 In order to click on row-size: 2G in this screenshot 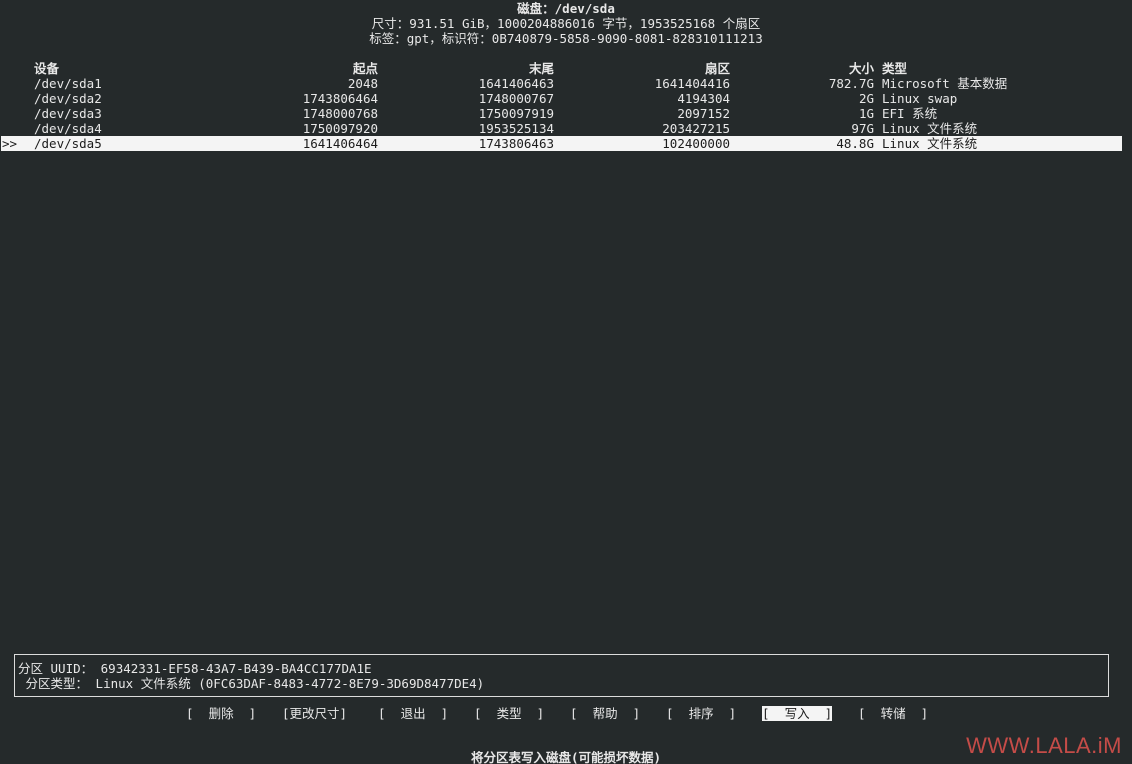, I will do `click(866, 98)`.